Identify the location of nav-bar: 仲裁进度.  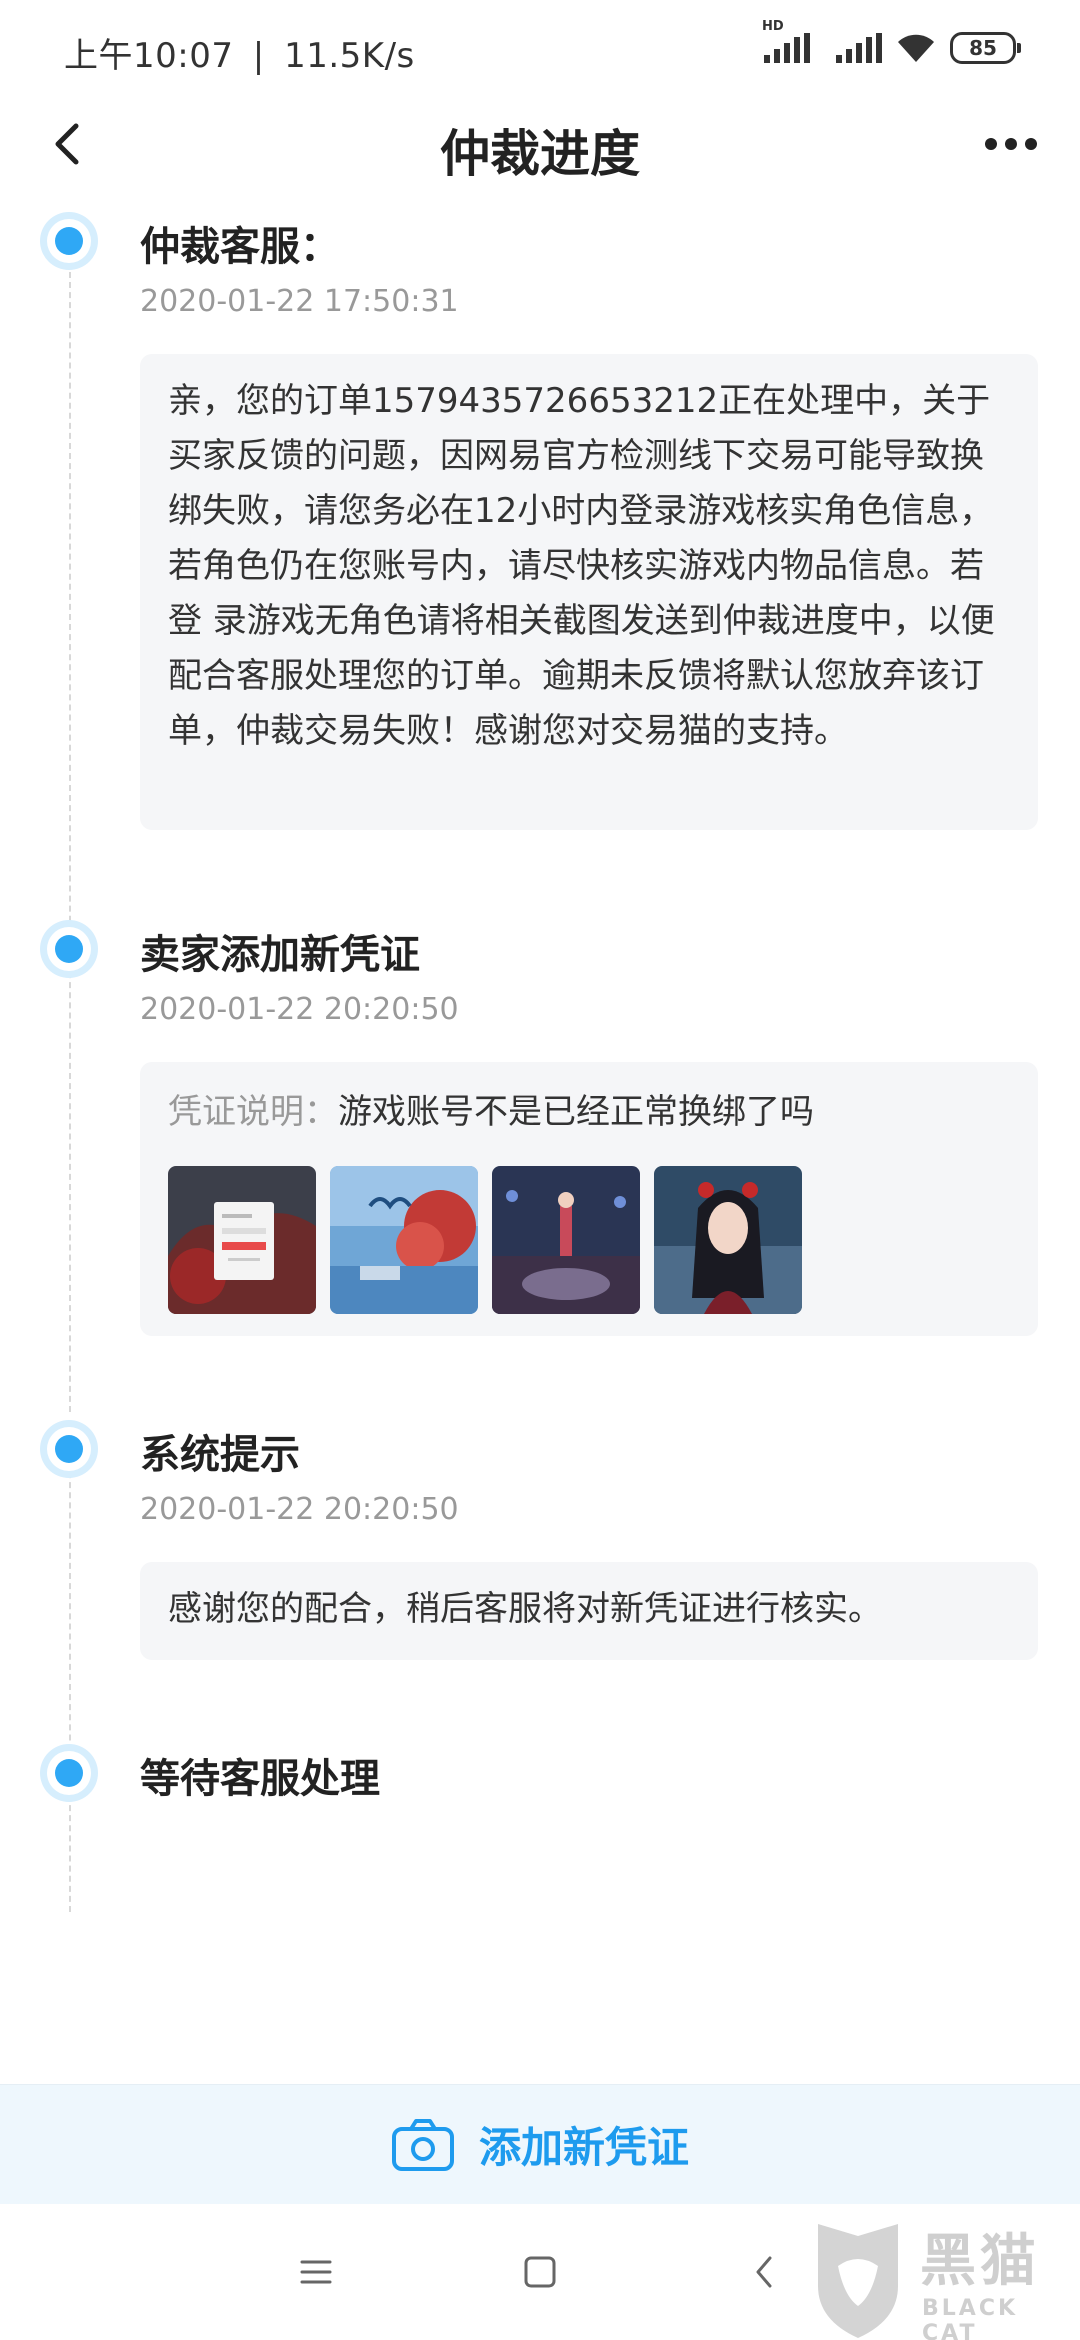
(540, 144).